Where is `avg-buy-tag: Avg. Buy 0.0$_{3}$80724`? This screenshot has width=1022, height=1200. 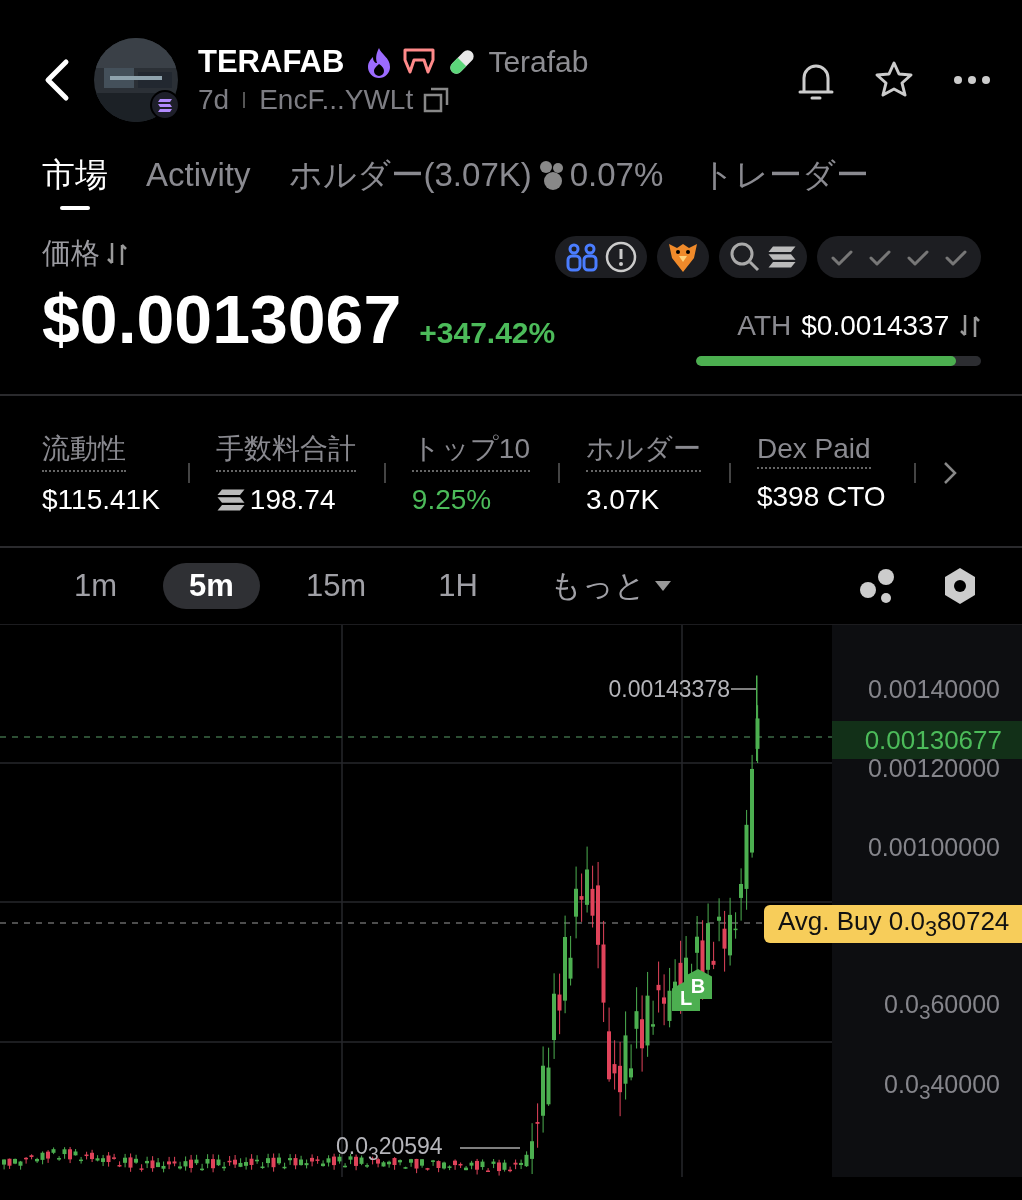 avg-buy-tag: Avg. Buy 0.0$_{3}$80724 is located at coordinates (893, 924).